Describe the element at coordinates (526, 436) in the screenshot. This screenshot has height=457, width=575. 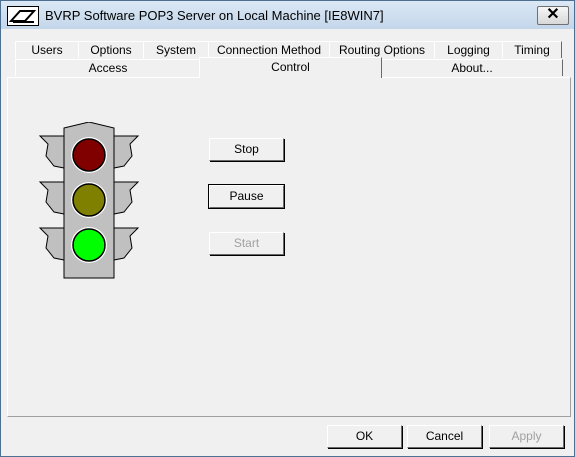
I see `apply-button: Apply` at that location.